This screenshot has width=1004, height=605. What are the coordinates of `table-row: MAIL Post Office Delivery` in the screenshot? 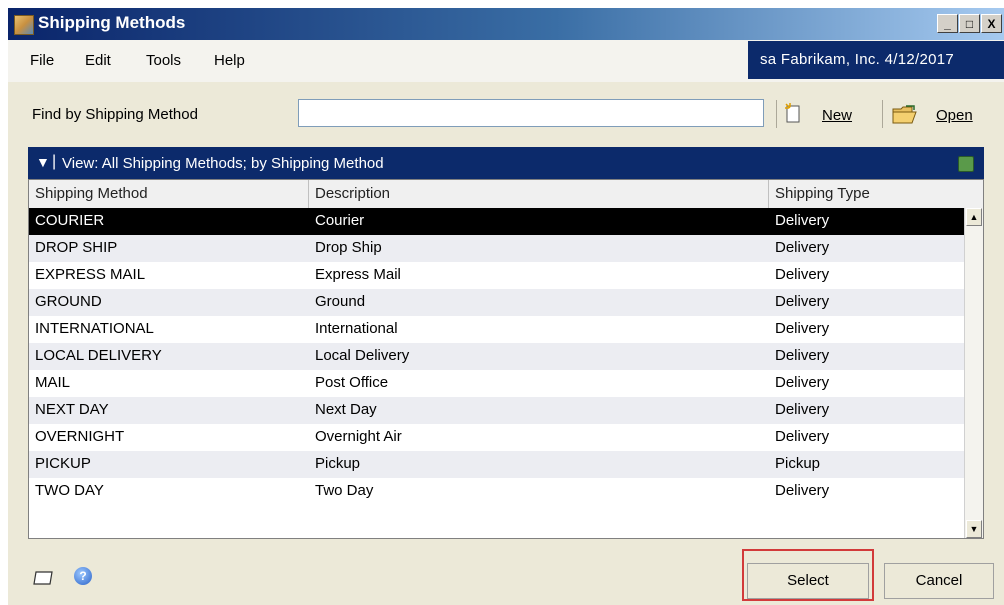 It's located at (497, 383).